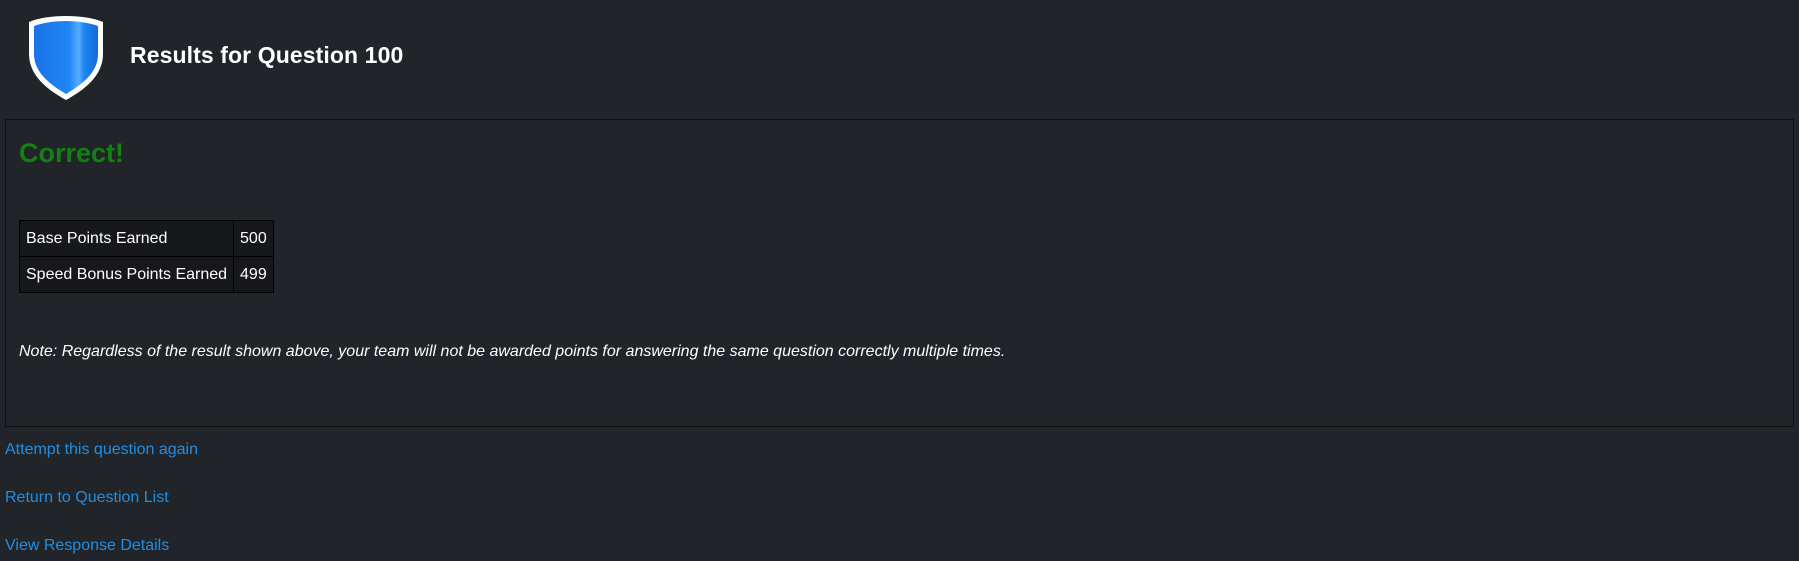  Describe the element at coordinates (101, 450) in the screenshot. I see `attempt-again-link: Attempt this question again` at that location.